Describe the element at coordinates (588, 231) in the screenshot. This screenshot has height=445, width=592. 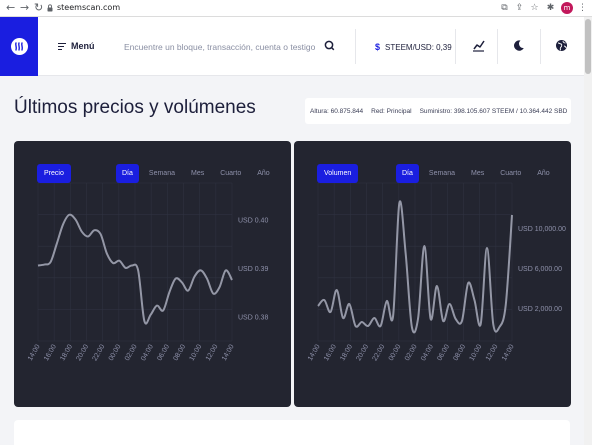
I see `page-scrollbar` at that location.